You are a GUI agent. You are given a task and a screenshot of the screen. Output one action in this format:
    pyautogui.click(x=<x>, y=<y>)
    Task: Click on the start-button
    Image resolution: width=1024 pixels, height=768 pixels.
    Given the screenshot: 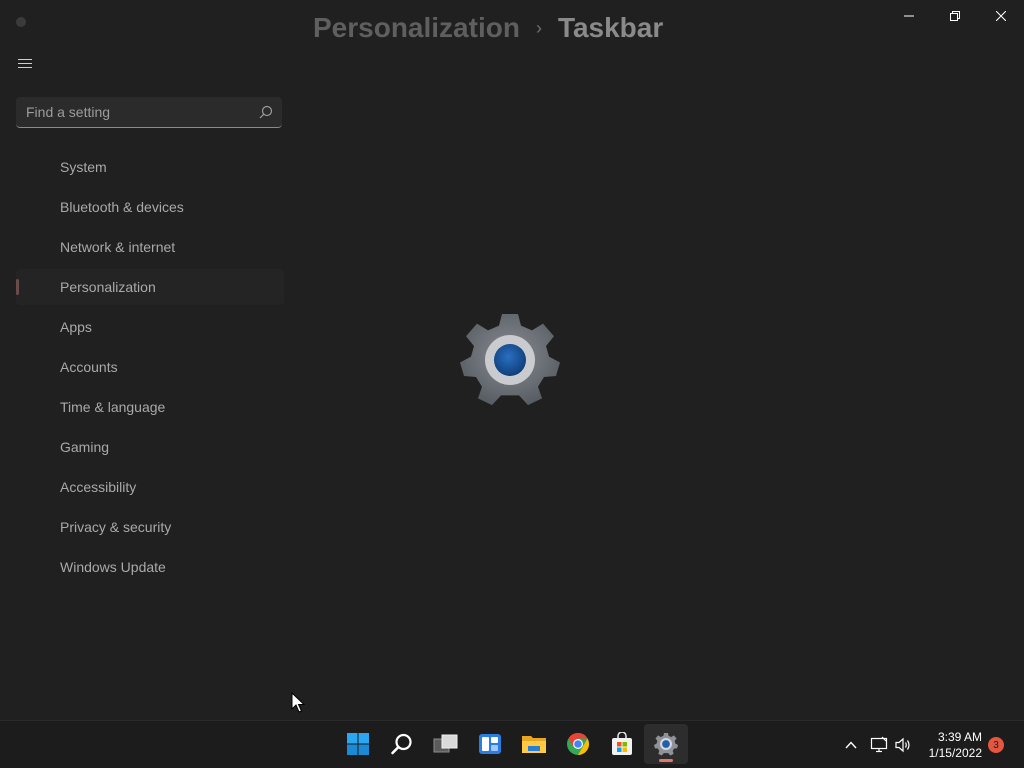 What is the action you would take?
    pyautogui.click(x=358, y=744)
    